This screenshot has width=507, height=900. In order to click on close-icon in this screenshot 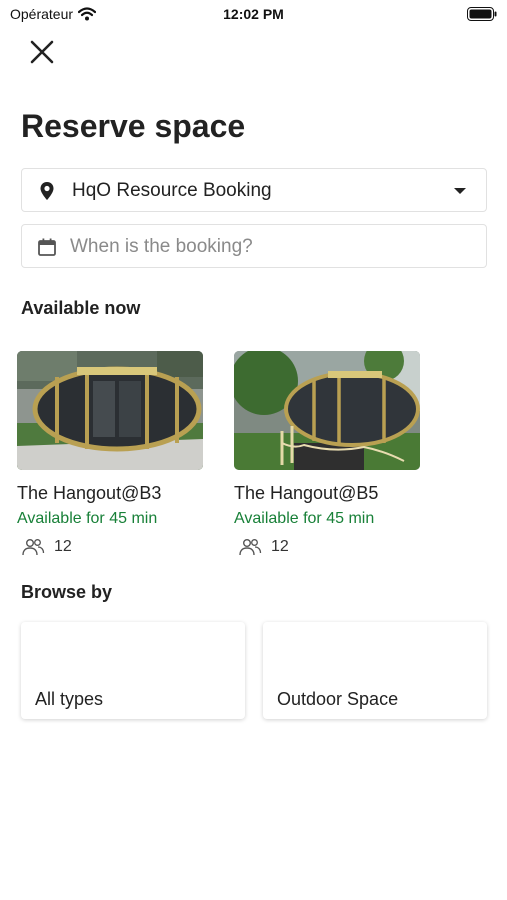, I will do `click(42, 52)`.